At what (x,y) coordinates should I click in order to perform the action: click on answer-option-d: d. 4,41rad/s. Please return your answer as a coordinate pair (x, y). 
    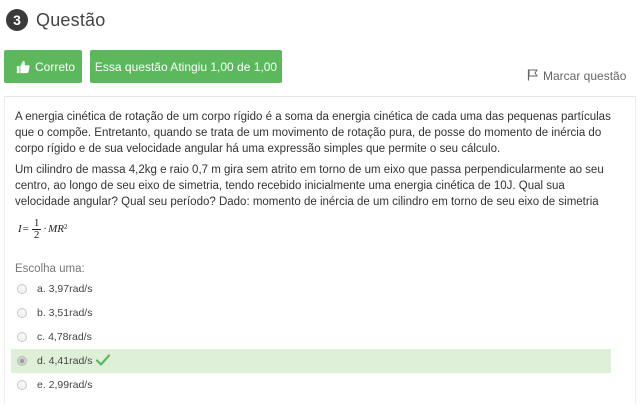
    Looking at the image, I should click on (311, 361).